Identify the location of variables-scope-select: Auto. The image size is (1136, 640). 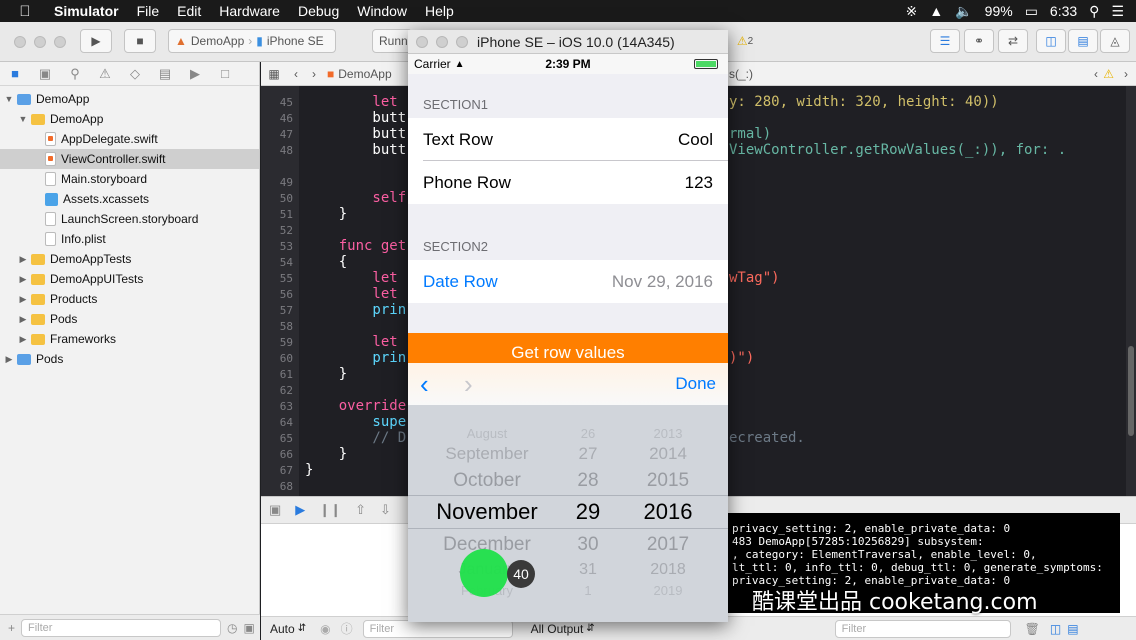
(282, 629).